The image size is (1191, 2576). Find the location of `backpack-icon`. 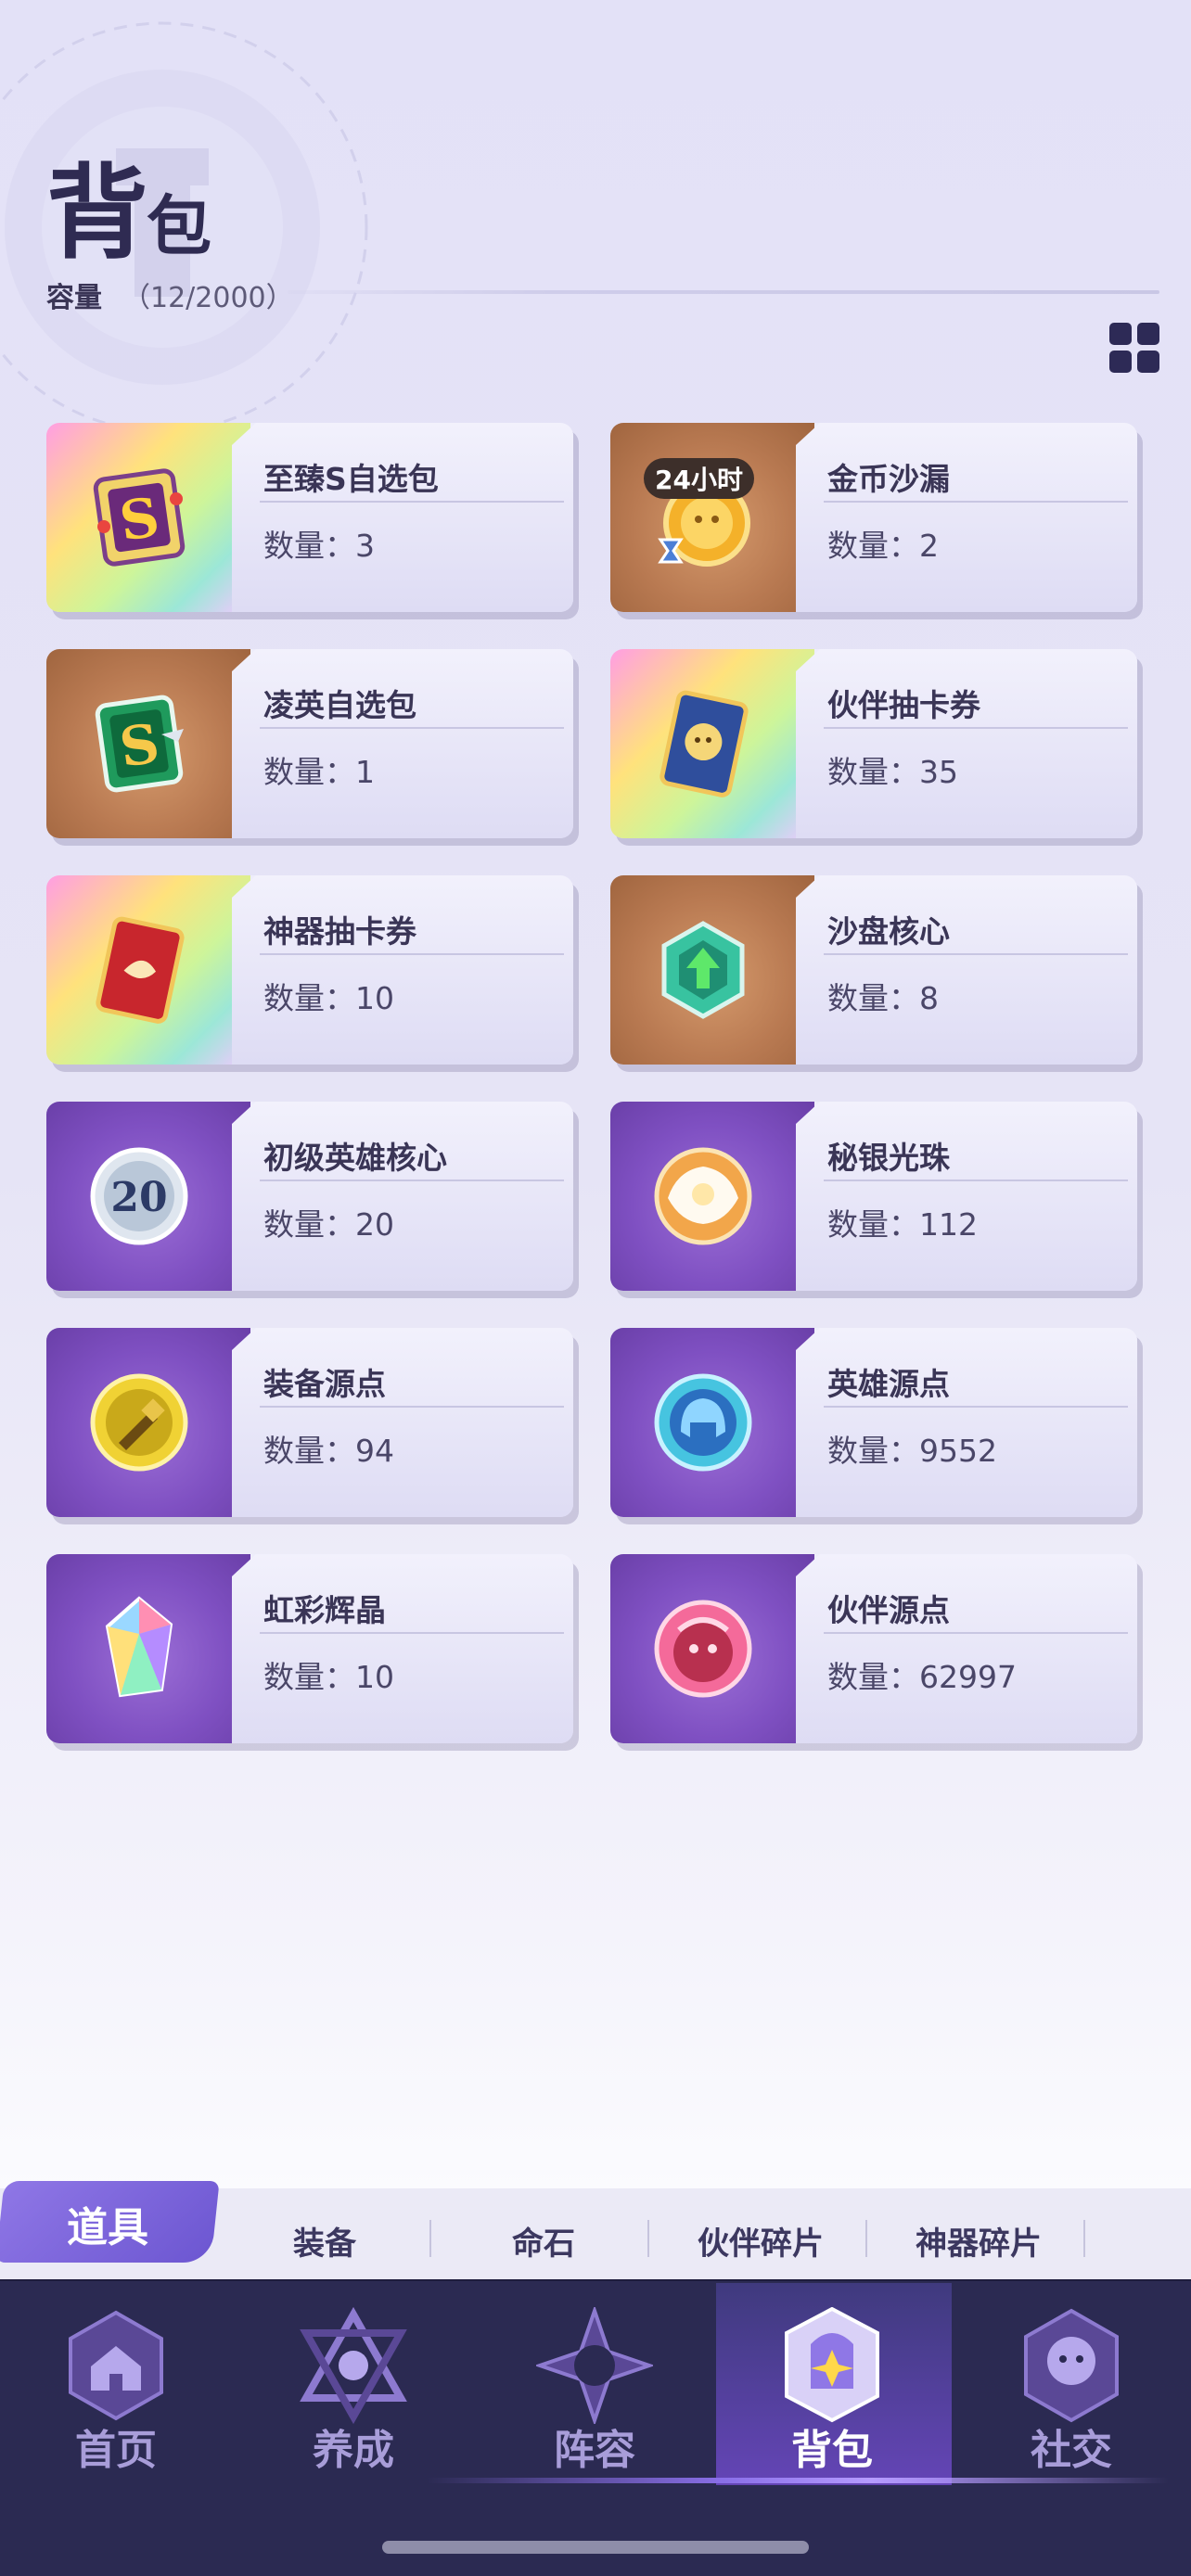

backpack-icon is located at coordinates (832, 2365).